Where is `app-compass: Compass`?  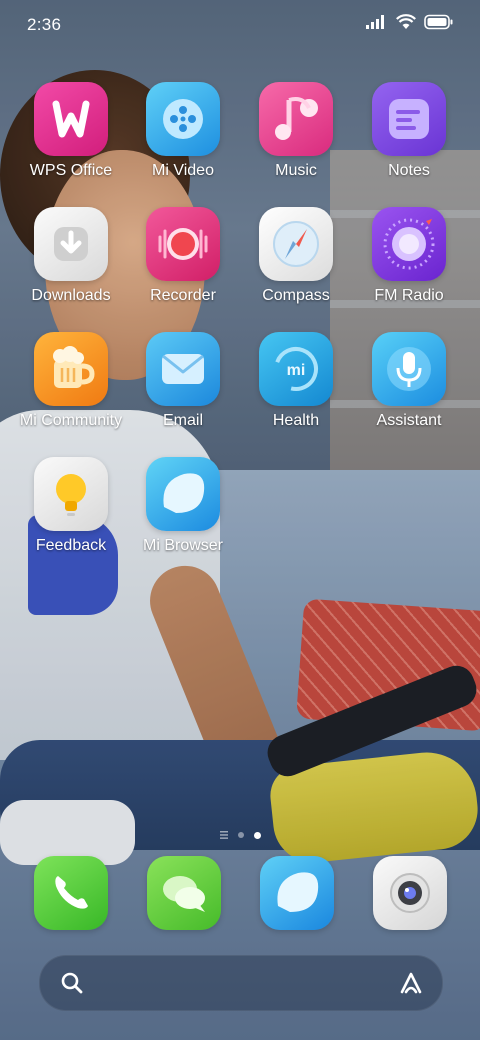
app-compass: Compass is located at coordinates (296, 263).